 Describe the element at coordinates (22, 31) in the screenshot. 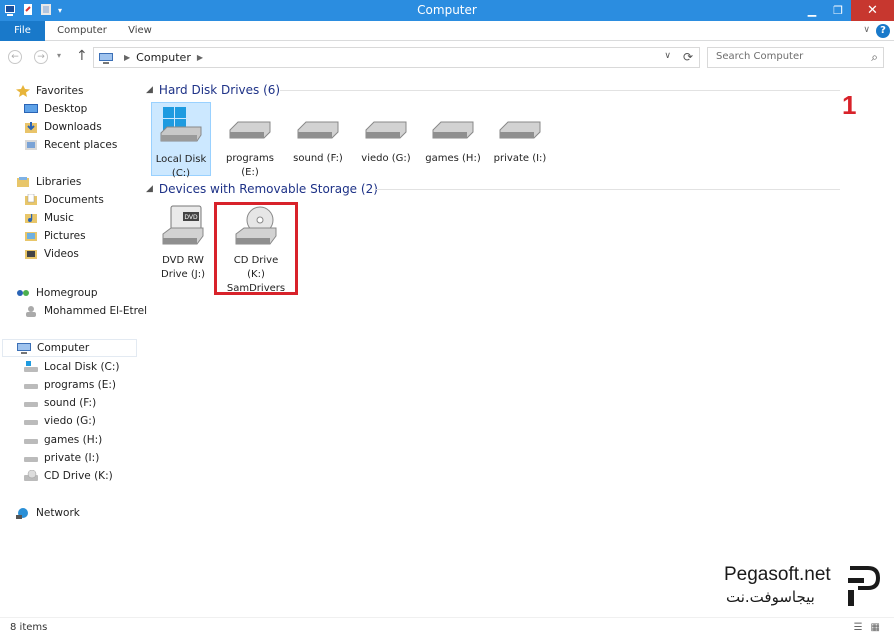

I see `tab-file: File` at that location.